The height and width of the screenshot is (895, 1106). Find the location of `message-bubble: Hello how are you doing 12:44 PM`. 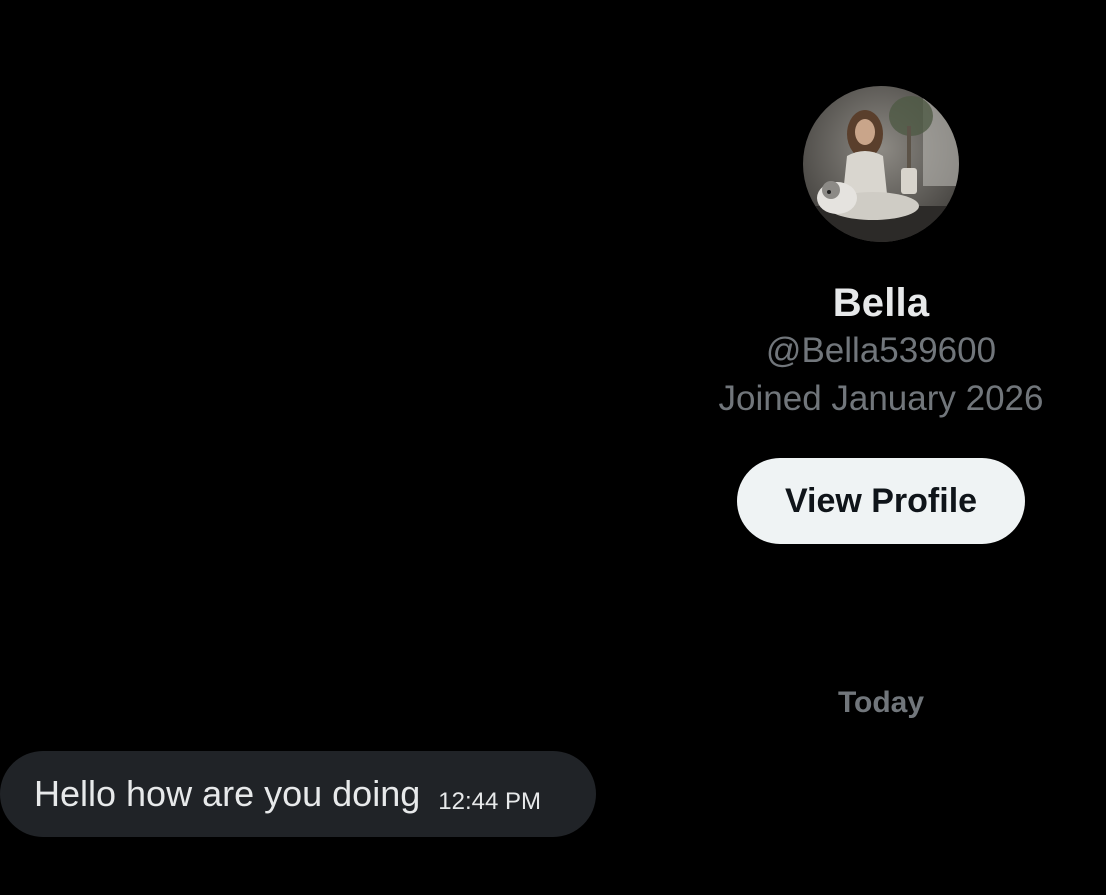

message-bubble: Hello how are you doing 12:44 PM is located at coordinates (298, 794).